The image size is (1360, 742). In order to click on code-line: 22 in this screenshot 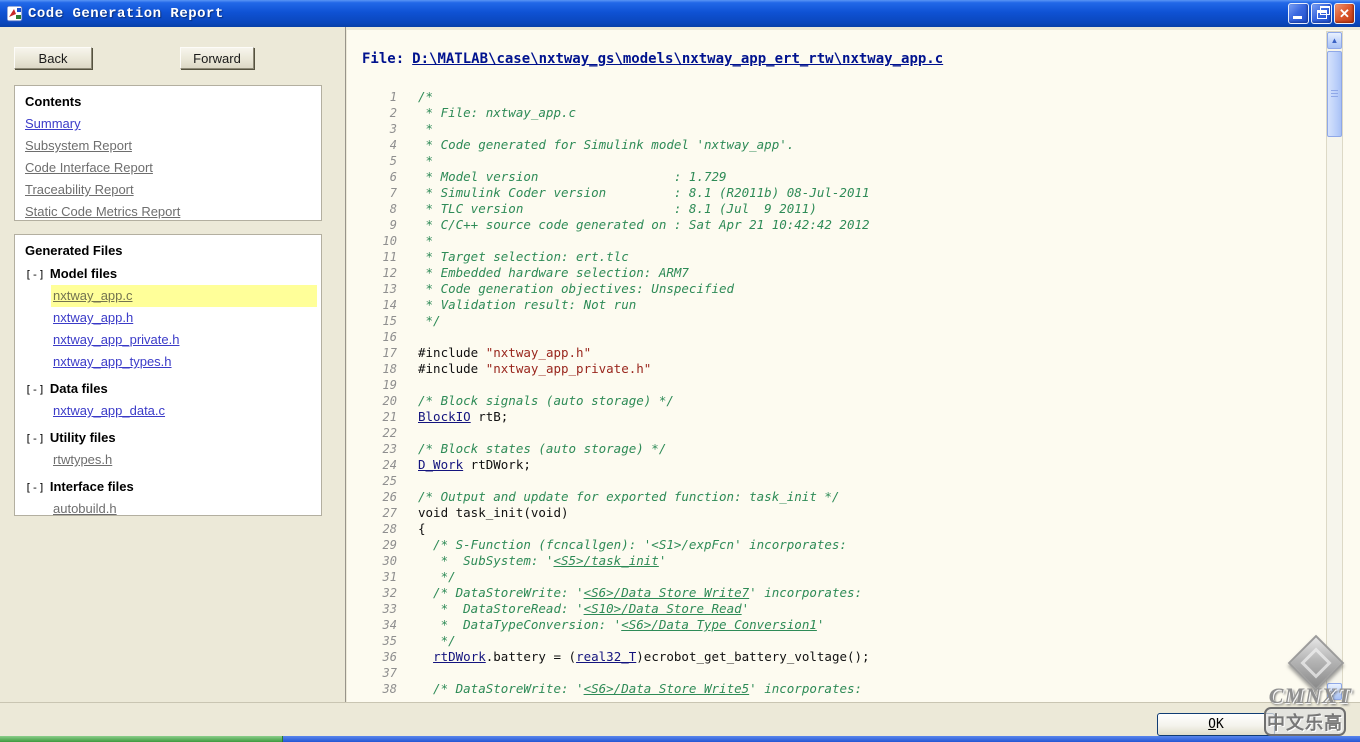, I will do `click(838, 433)`.